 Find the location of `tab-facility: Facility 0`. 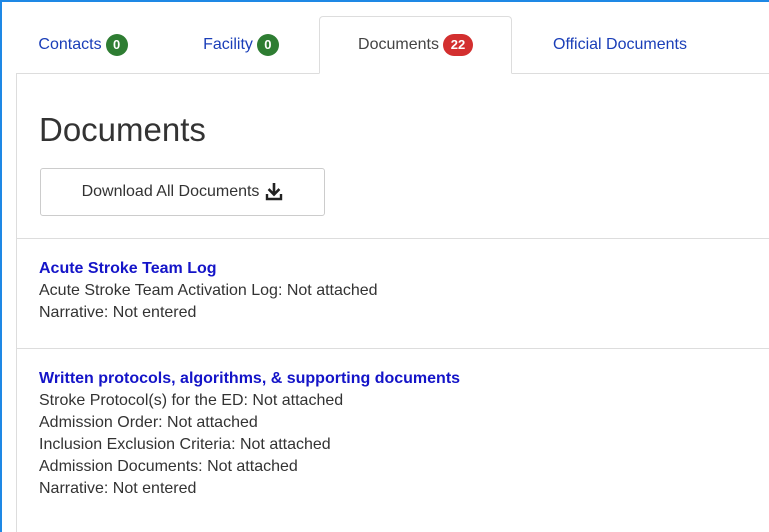

tab-facility: Facility 0 is located at coordinates (241, 44).